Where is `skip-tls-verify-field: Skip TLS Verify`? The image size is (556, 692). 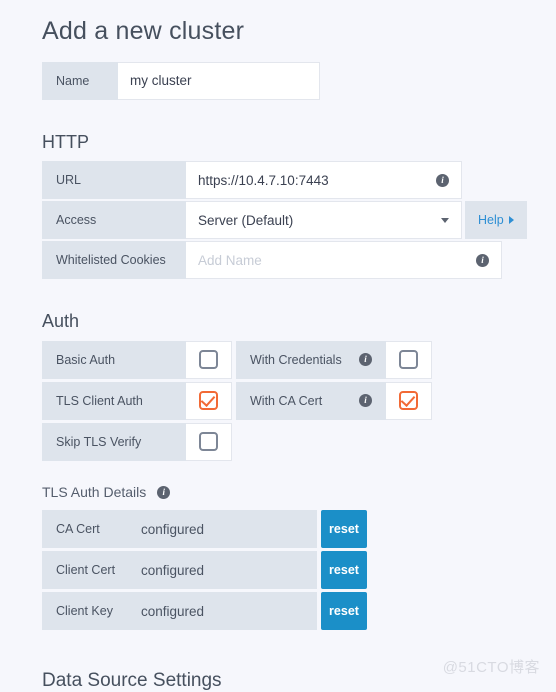 skip-tls-verify-field: Skip TLS Verify is located at coordinates (137, 441).